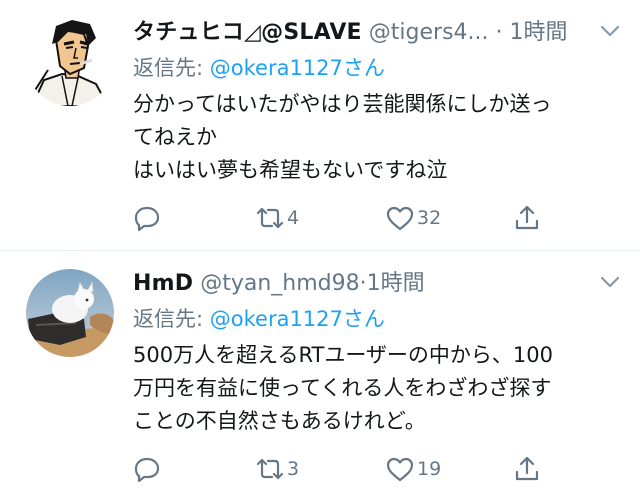 The height and width of the screenshot is (499, 640). What do you see at coordinates (342, 388) in the screenshot?
I see `tweet-text-line: 万円を有益に使ってくれる人をわざわざ探す` at bounding box center [342, 388].